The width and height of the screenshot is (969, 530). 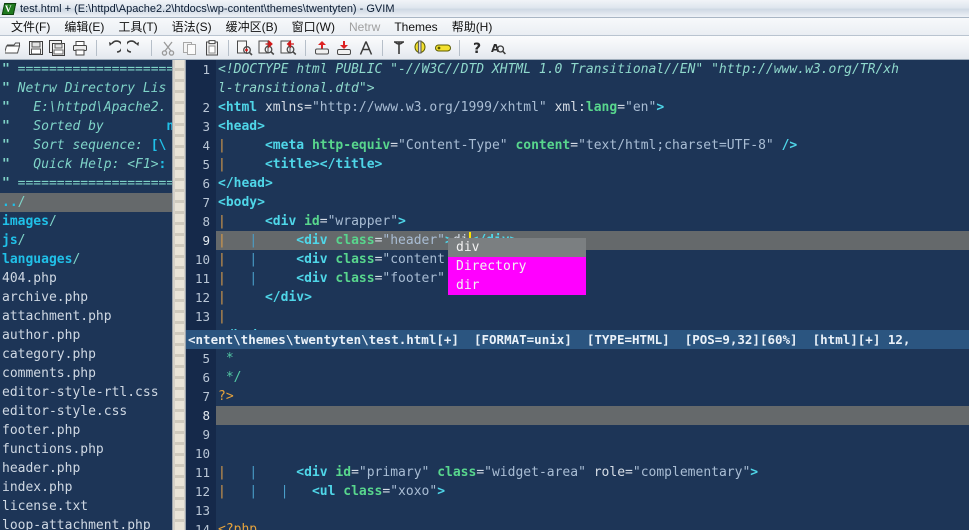 What do you see at coordinates (192, 26) in the screenshot?
I see `menu-item-3: 语法(S)` at bounding box center [192, 26].